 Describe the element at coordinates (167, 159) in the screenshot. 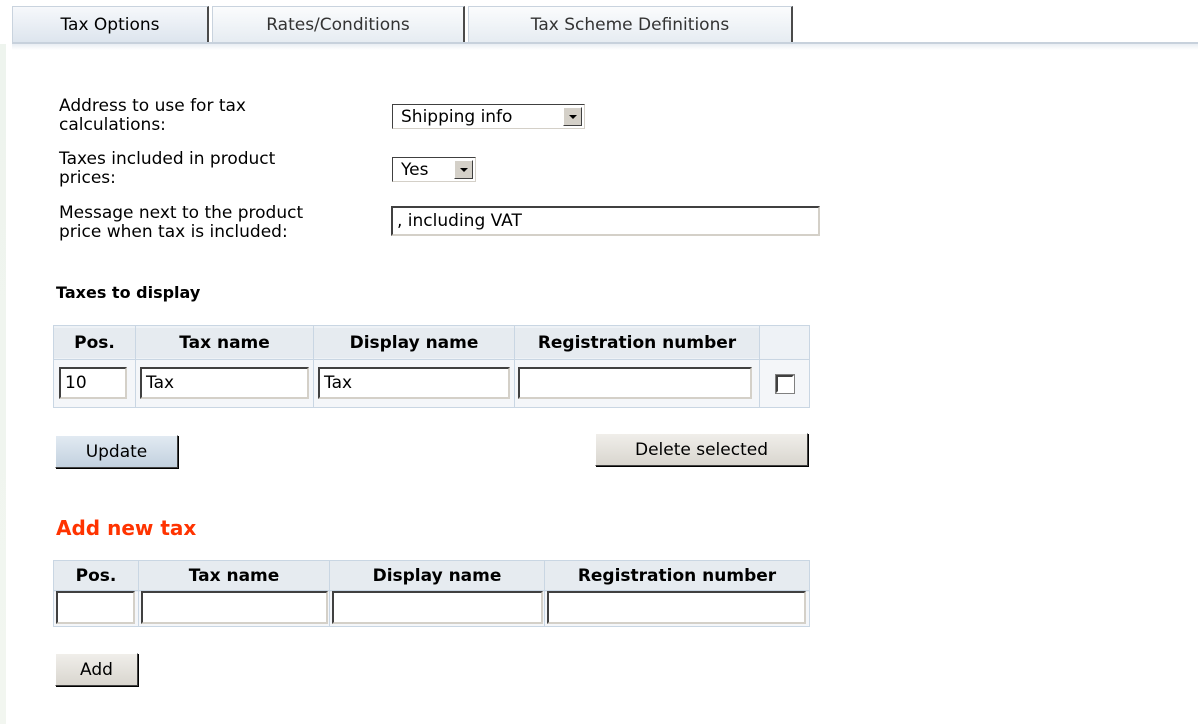

I see `included-label-line1: Taxes included in product` at that location.